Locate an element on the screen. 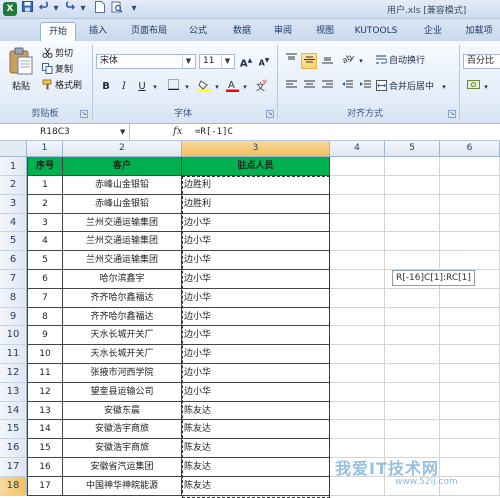  table-cell: 赤峰山金银铅 is located at coordinates (122, 204).